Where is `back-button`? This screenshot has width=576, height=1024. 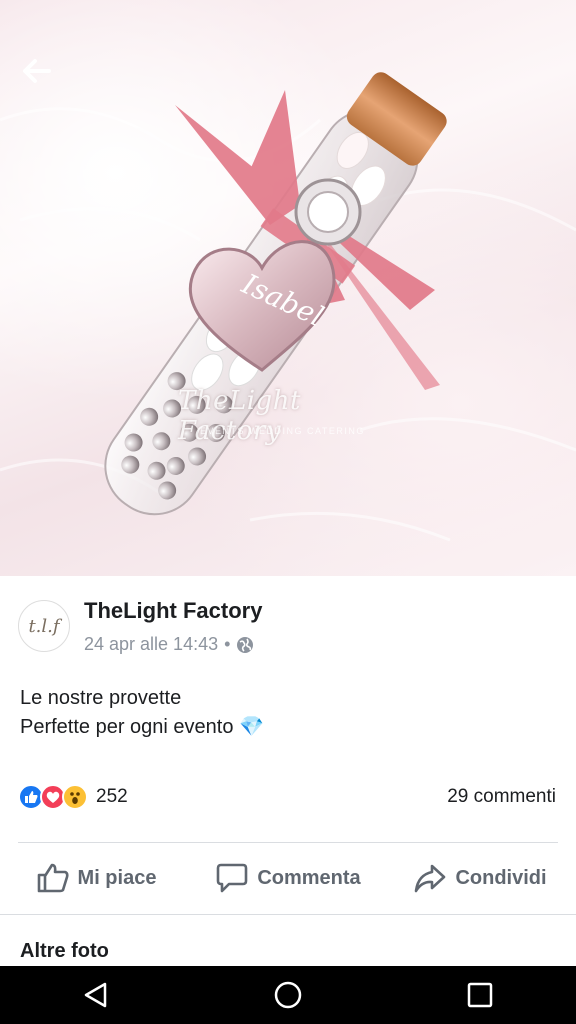 back-button is located at coordinates (44, 78).